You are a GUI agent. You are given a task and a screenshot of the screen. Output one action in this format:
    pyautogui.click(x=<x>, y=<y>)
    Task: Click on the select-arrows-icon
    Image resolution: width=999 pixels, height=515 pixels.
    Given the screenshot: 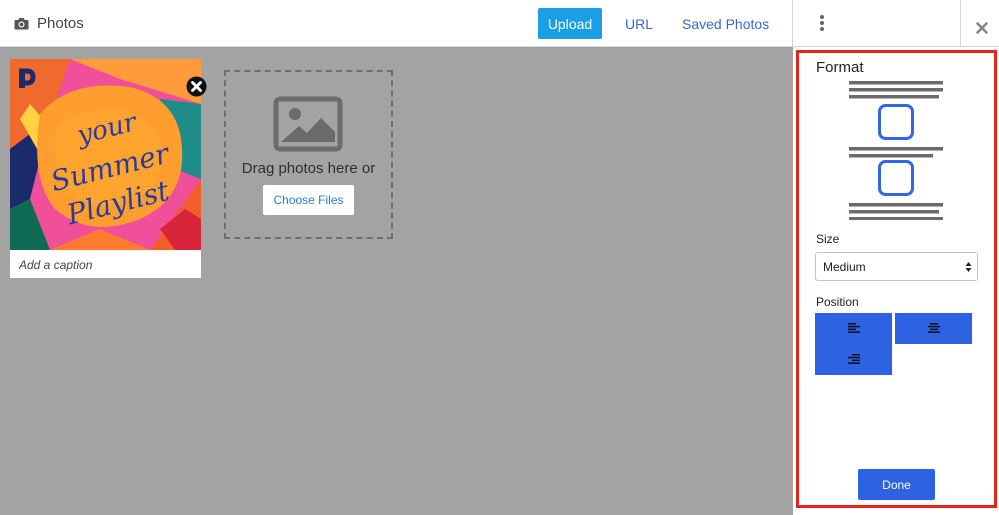 What is the action you would take?
    pyautogui.click(x=968, y=268)
    